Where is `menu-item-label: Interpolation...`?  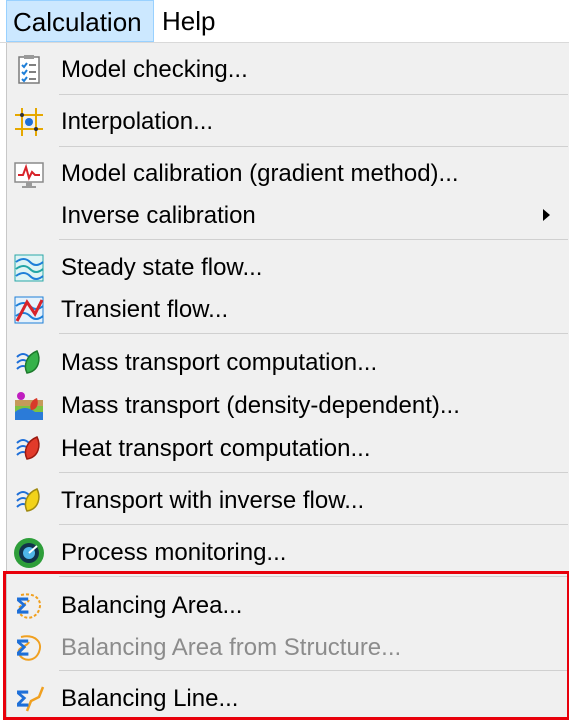 menu-item-label: Interpolation... is located at coordinates (137, 121).